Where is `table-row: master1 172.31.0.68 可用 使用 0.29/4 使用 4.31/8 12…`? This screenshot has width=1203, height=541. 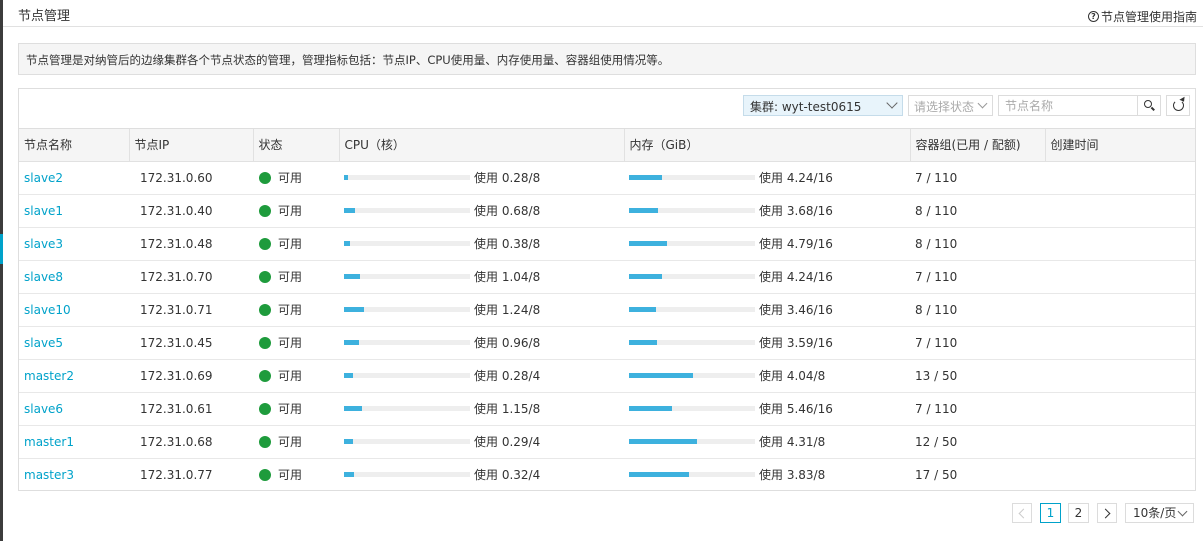
table-row: master1 172.31.0.68 可用 使用 0.29/4 使用 4.31/8 12… is located at coordinates (607, 442).